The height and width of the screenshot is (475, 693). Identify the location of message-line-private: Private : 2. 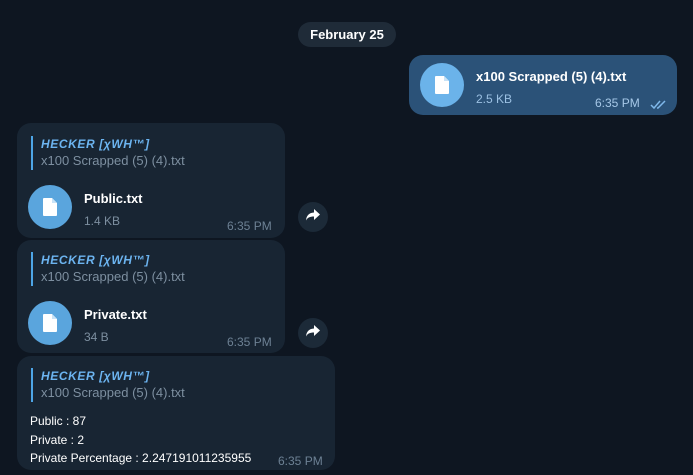
(57, 439).